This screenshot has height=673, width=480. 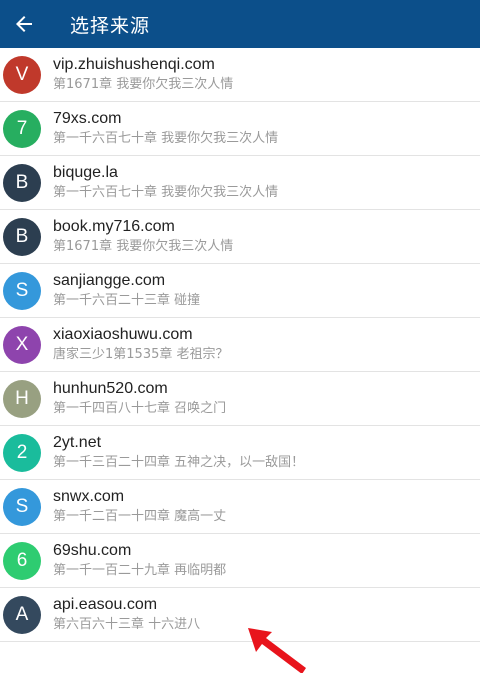 I want to click on source-latest-chapter: 第一千六百二十三章 碰撞, so click(x=127, y=300).